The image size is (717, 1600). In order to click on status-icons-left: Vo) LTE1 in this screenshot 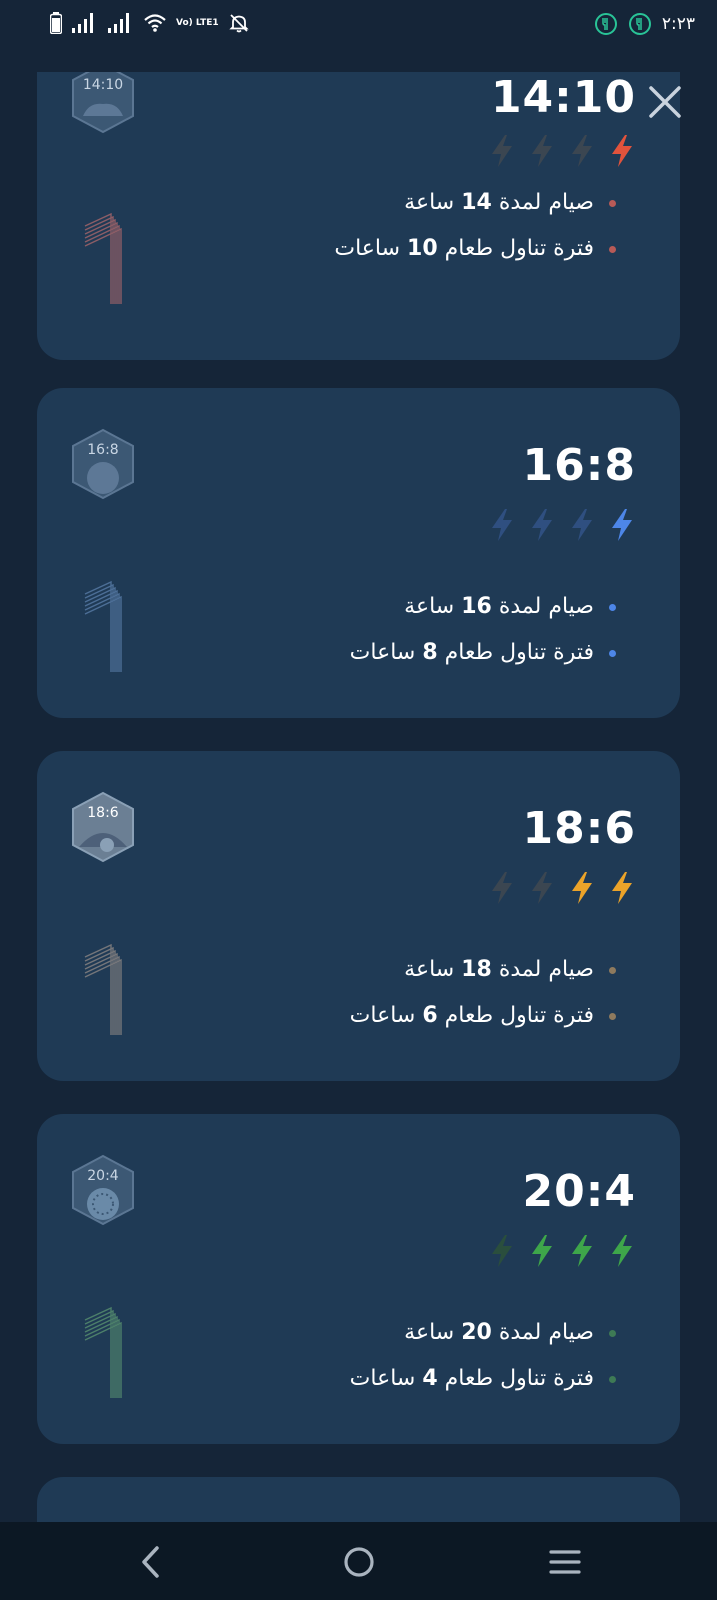, I will do `click(149, 23)`.